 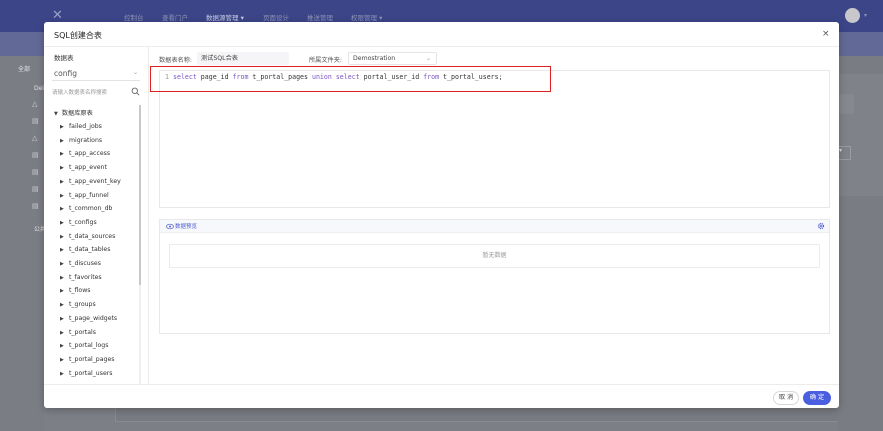 I want to click on tree-item-label: t_data_sources, so click(x=92, y=236).